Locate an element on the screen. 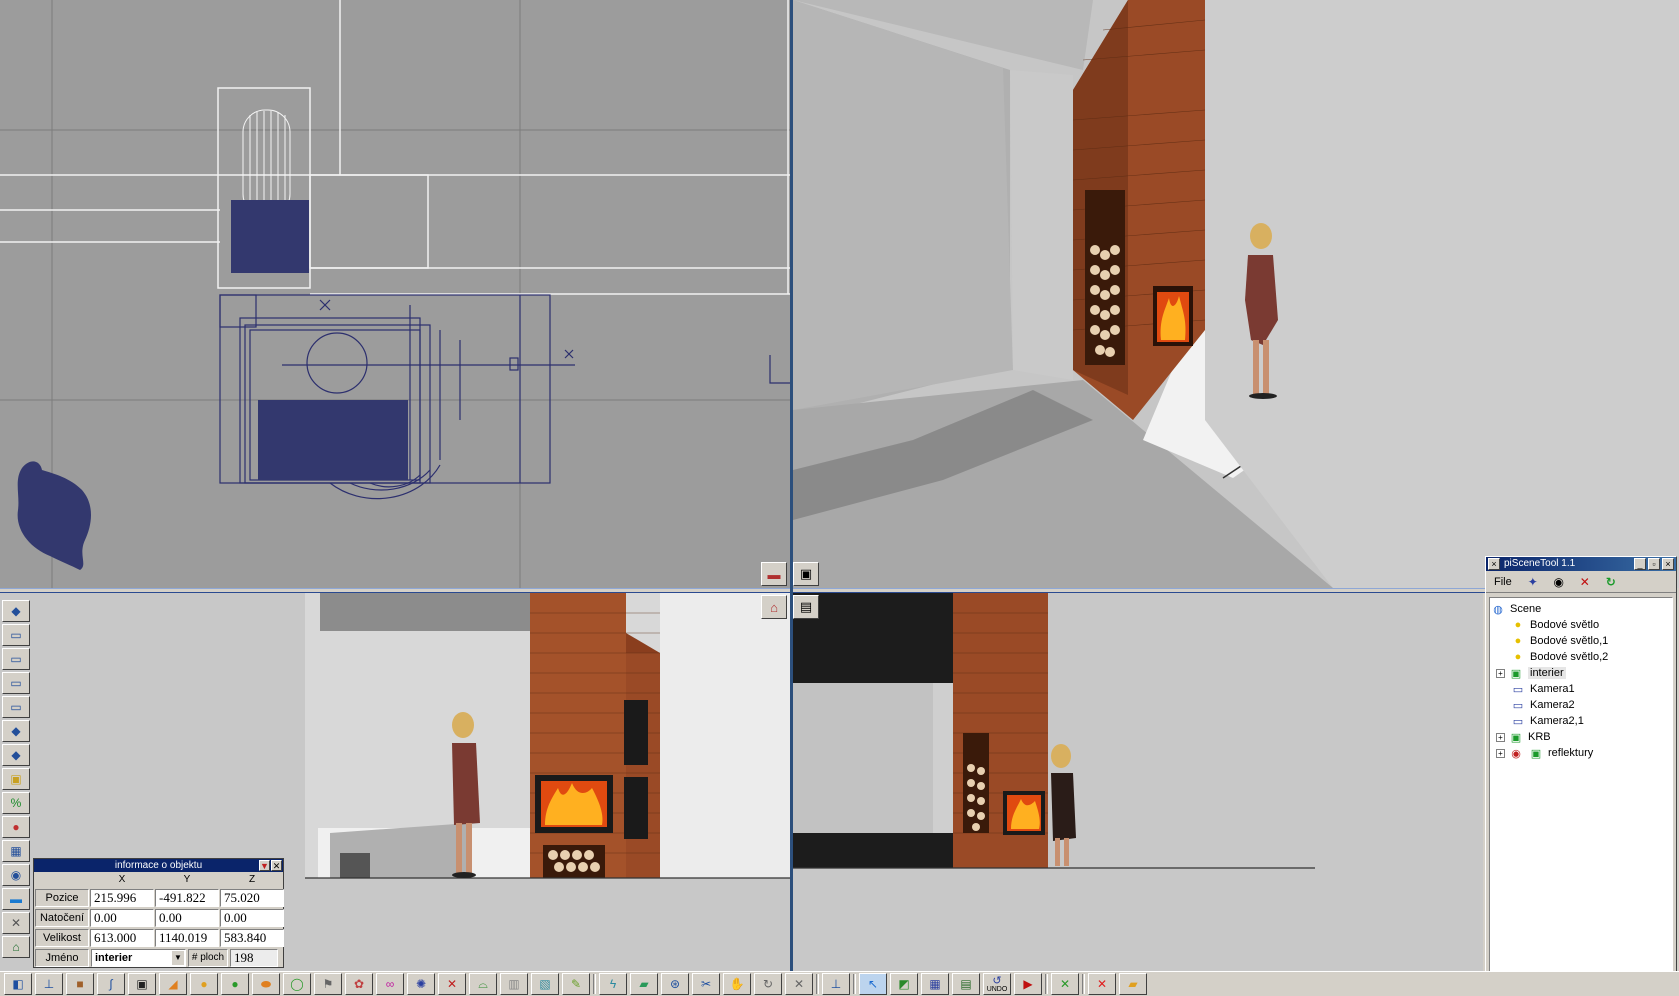  tool-paint: ✎ is located at coordinates (576, 984).